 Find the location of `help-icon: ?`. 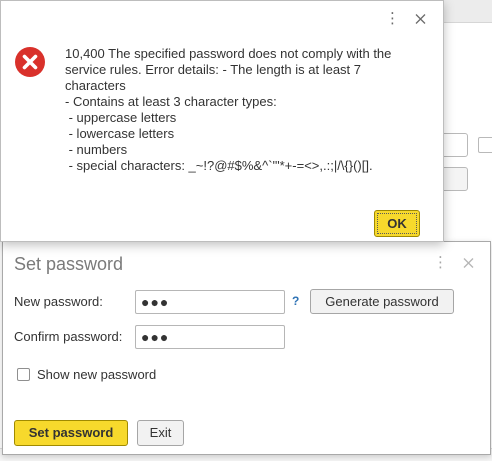

help-icon: ? is located at coordinates (295, 301).